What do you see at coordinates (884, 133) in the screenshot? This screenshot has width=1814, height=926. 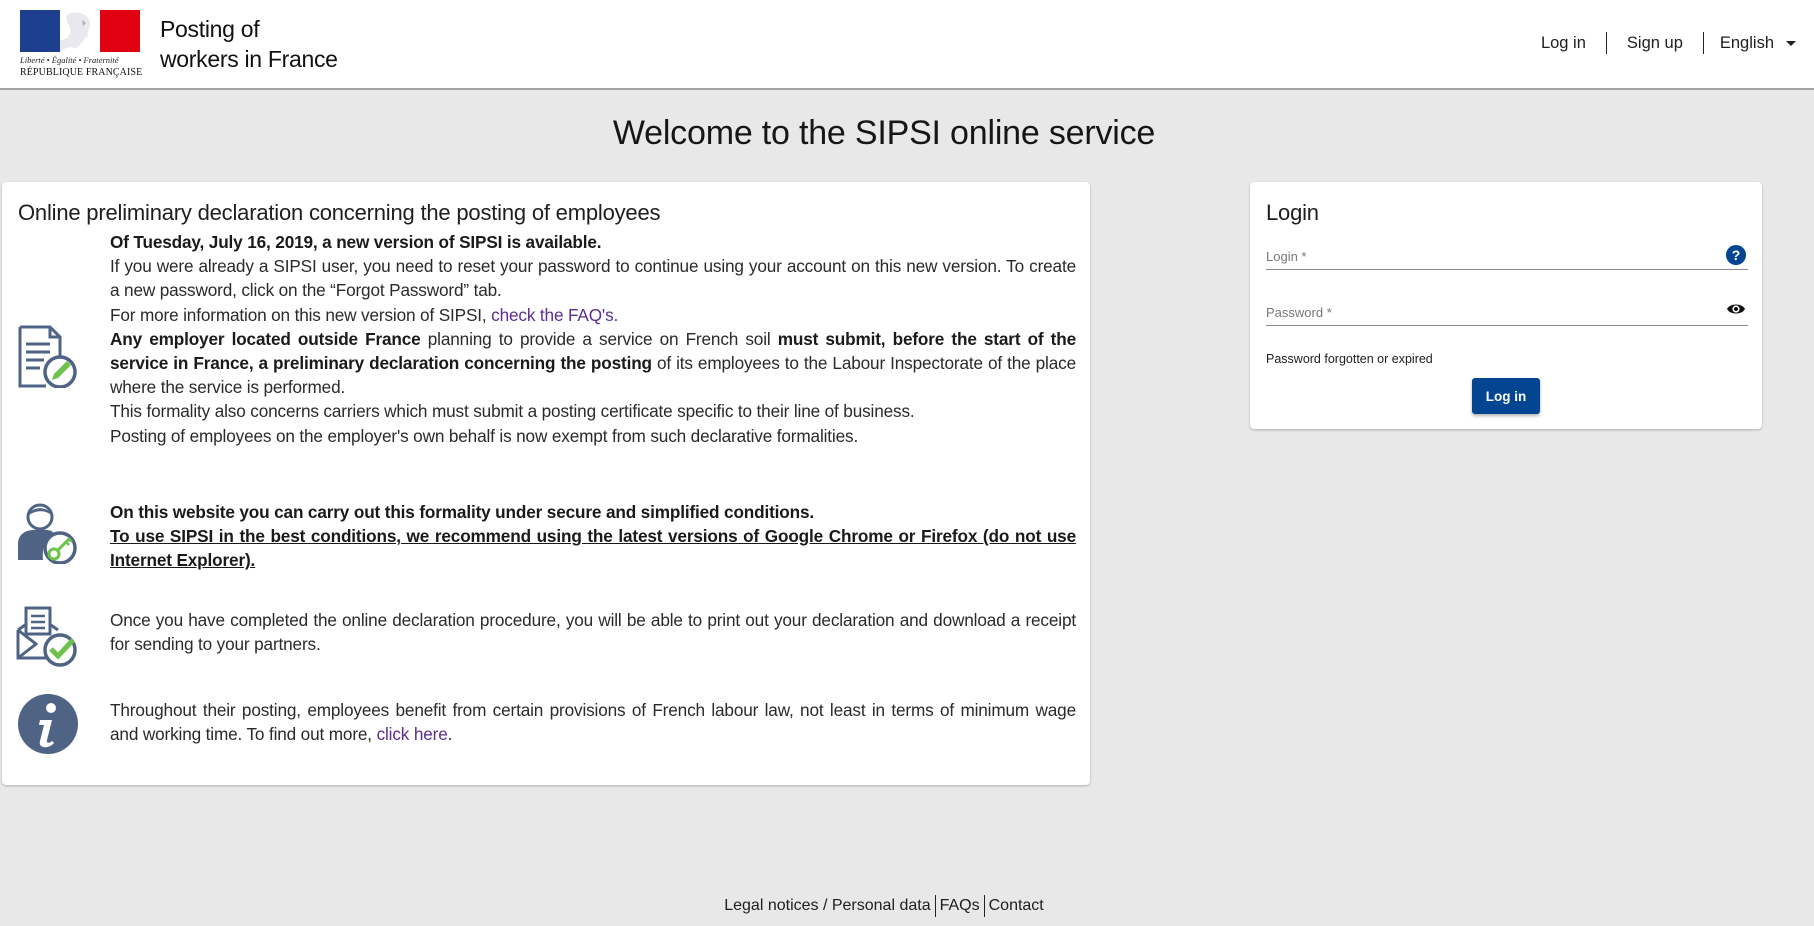 I see `page-title: Welcome to the SIPSI online service` at bounding box center [884, 133].